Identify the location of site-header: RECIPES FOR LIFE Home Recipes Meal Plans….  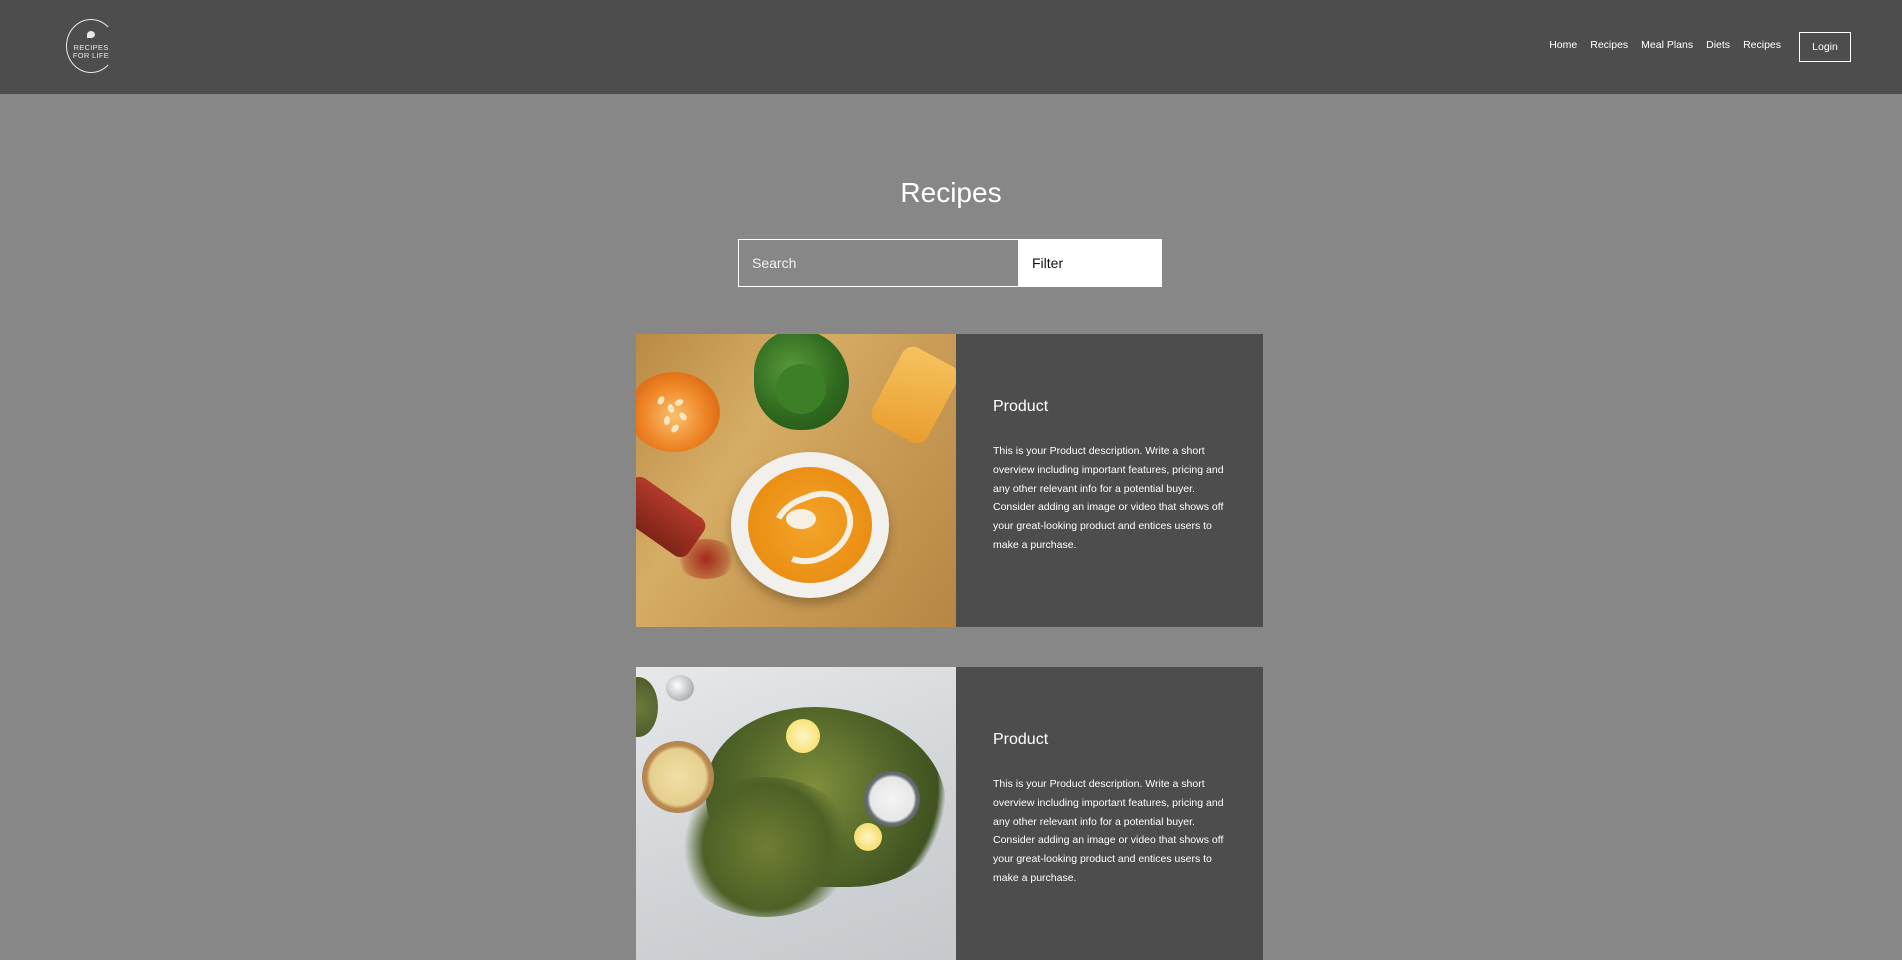
(951, 47).